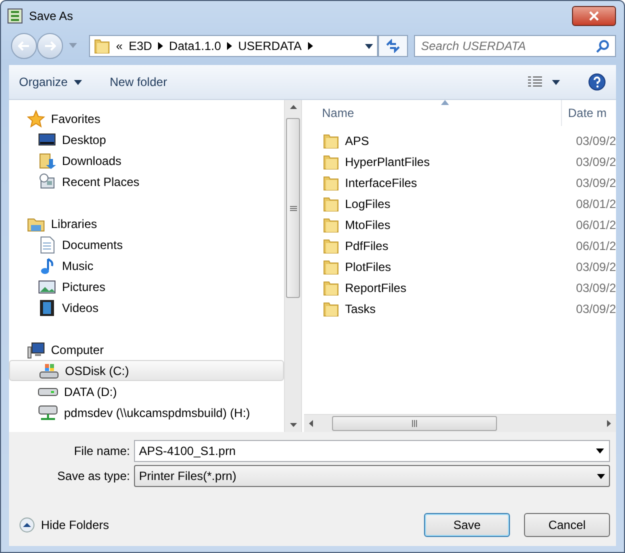 The image size is (625, 553). What do you see at coordinates (146, 412) in the screenshot?
I see `nav-item: pdmsdev (\\ukcamspdmsbuild) (H:)` at bounding box center [146, 412].